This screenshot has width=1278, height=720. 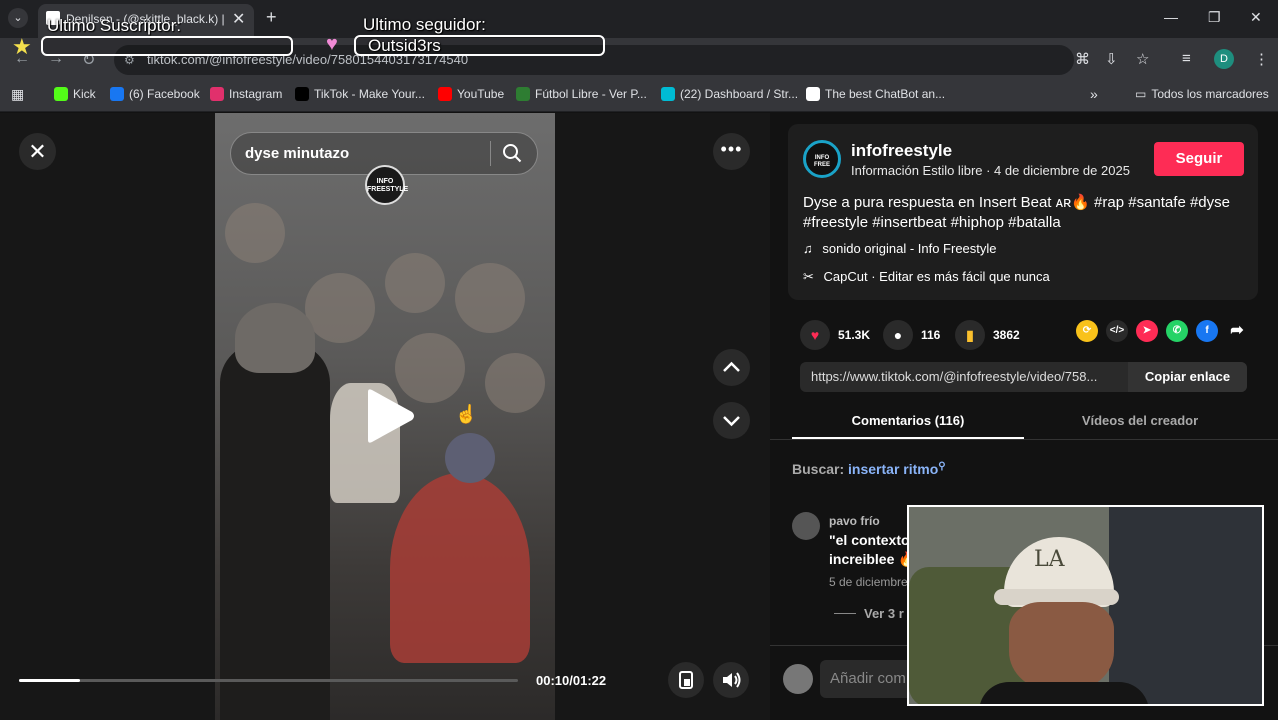 I want to click on new-tab-button: +, so click(x=271, y=17).